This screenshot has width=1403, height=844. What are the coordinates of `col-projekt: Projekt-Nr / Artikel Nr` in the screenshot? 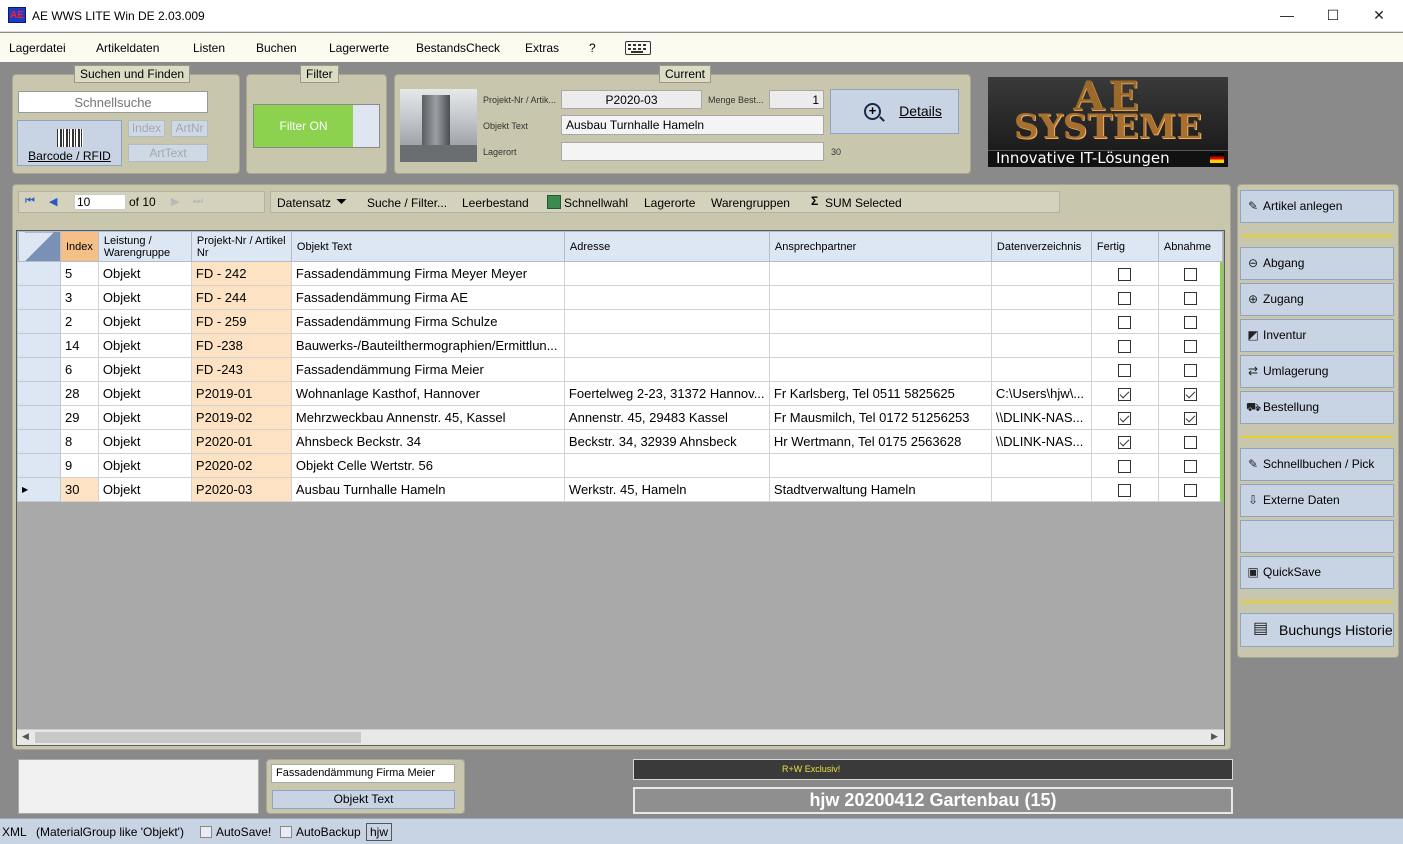 It's located at (241, 246).